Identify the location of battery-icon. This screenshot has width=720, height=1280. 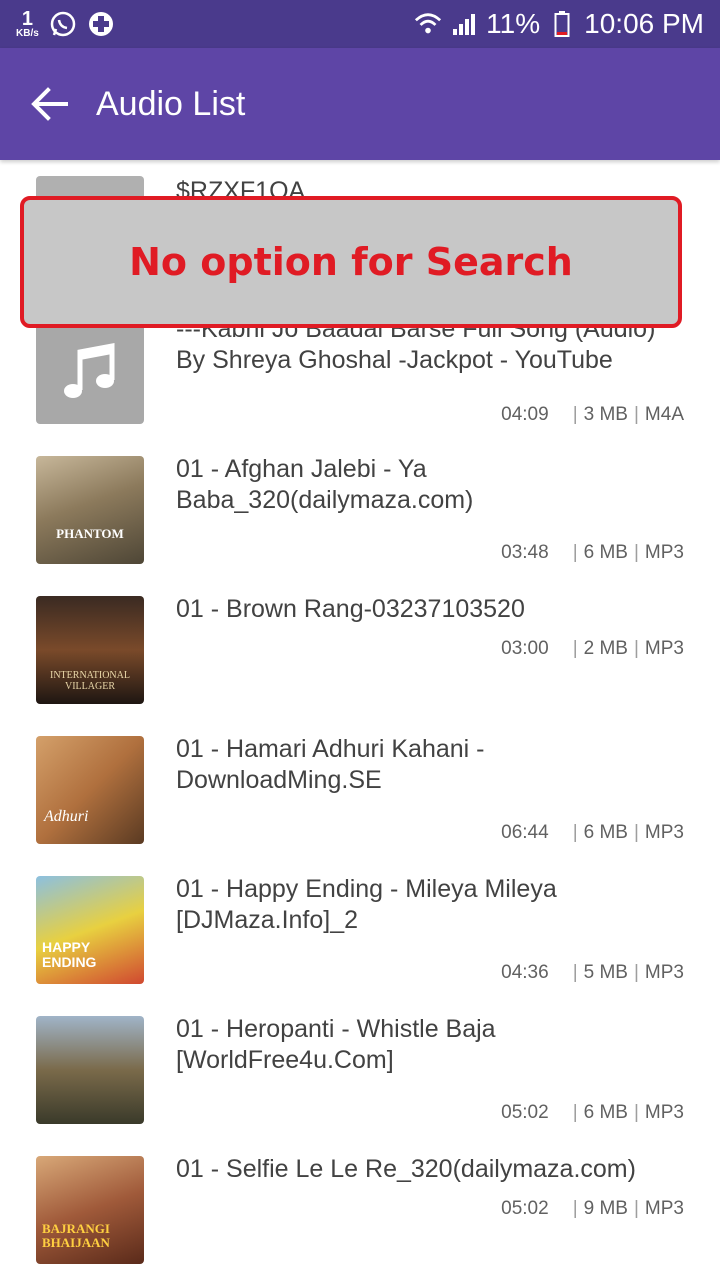
(562, 24).